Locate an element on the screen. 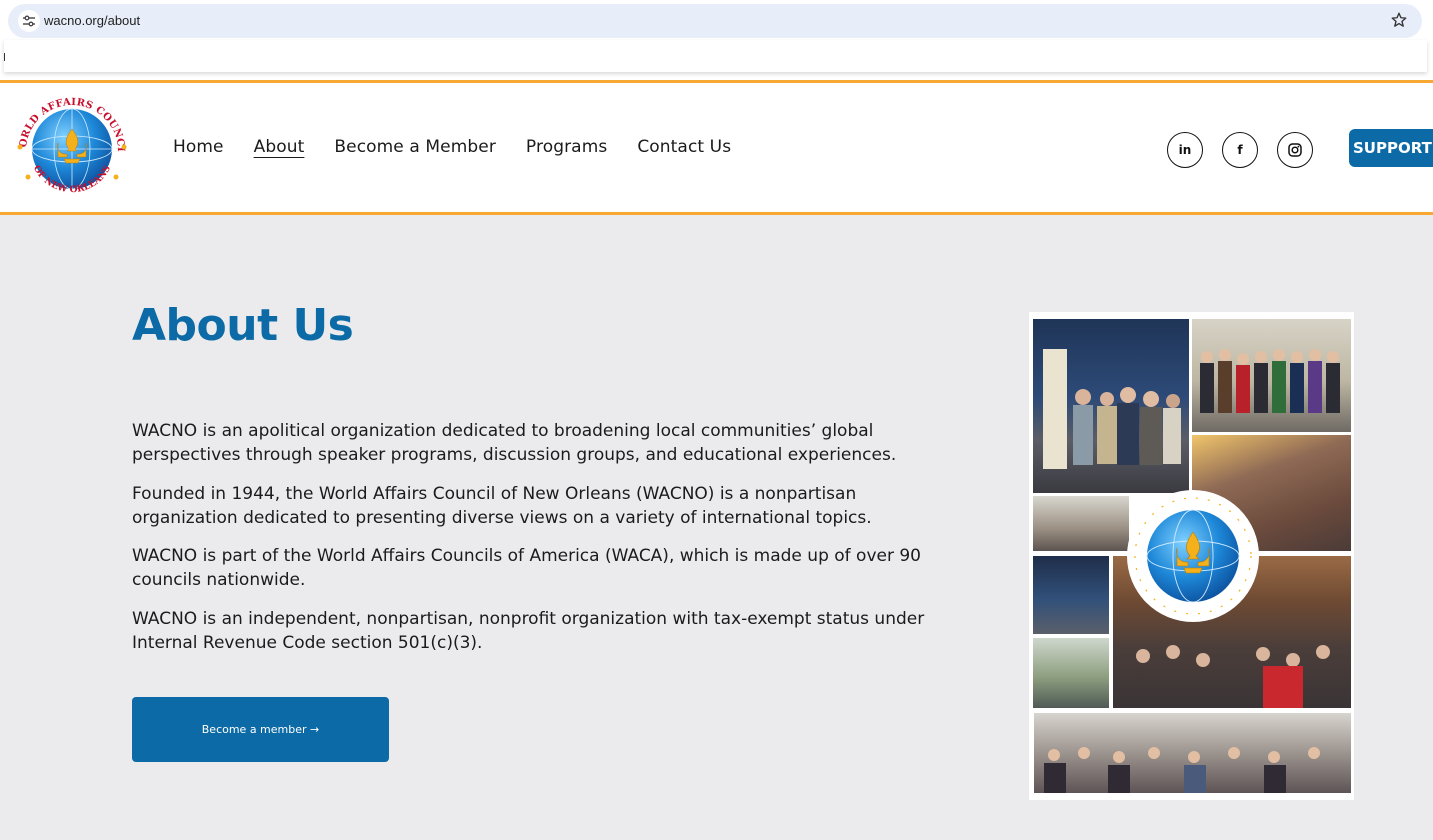 The width and height of the screenshot is (1433, 840). become-member-button: Become a member → is located at coordinates (260, 729).